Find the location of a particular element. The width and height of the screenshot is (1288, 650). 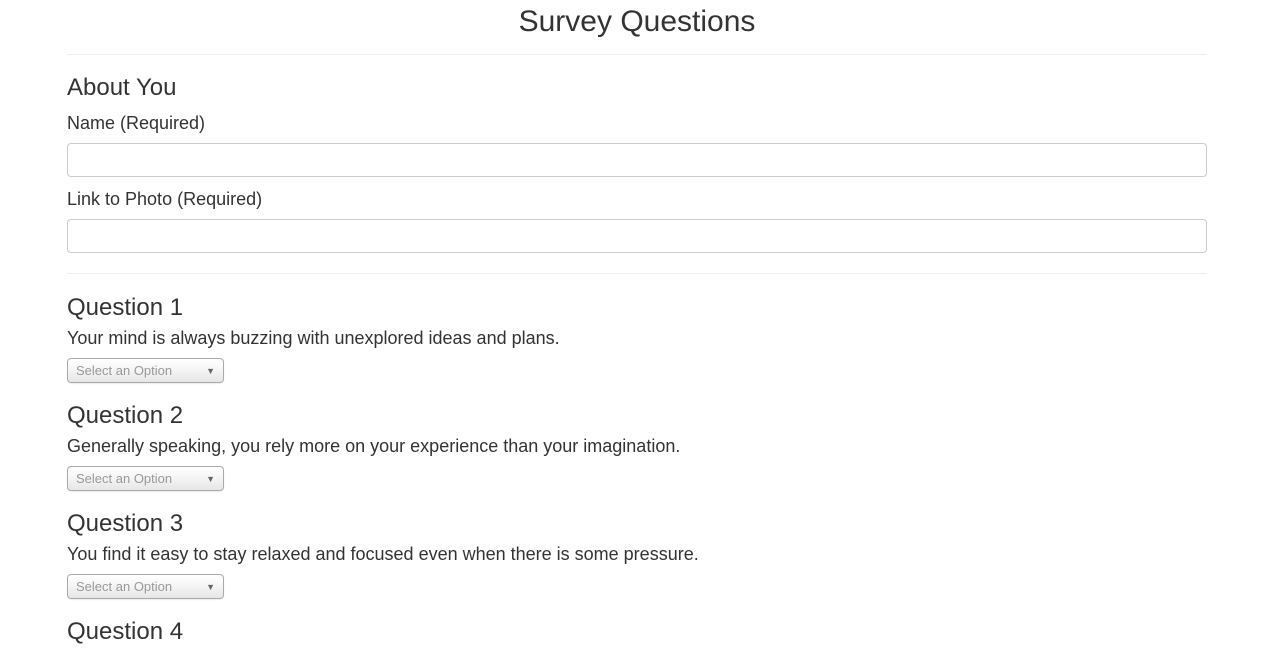

question-3-select: Select an Option ▼ is located at coordinates (145, 586).